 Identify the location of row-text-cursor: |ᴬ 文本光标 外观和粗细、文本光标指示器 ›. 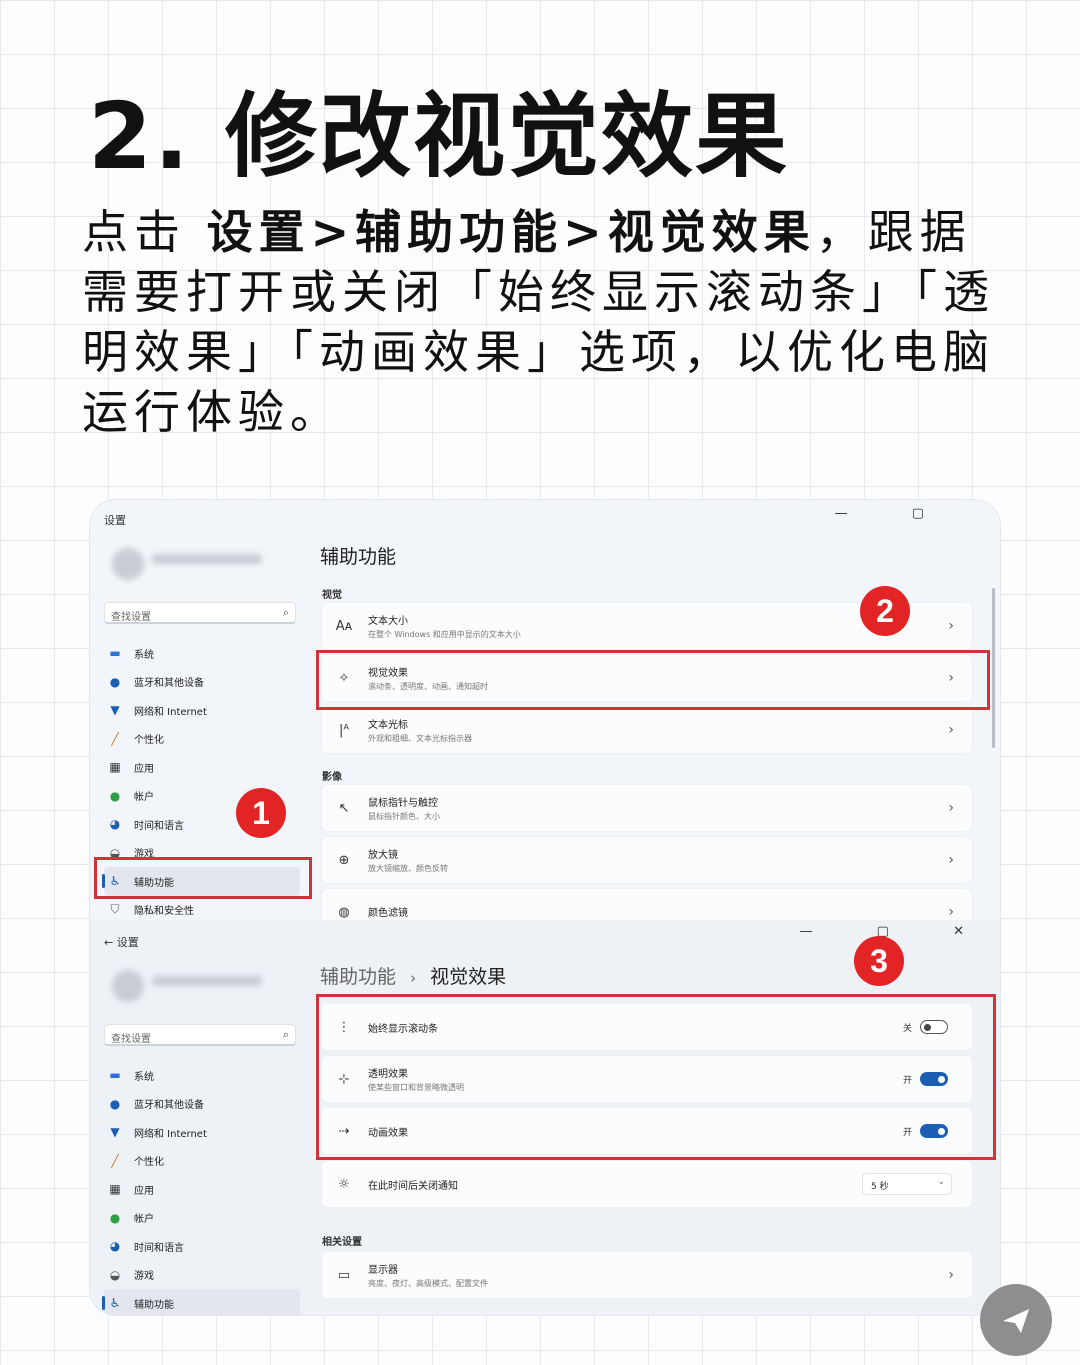
(647, 730).